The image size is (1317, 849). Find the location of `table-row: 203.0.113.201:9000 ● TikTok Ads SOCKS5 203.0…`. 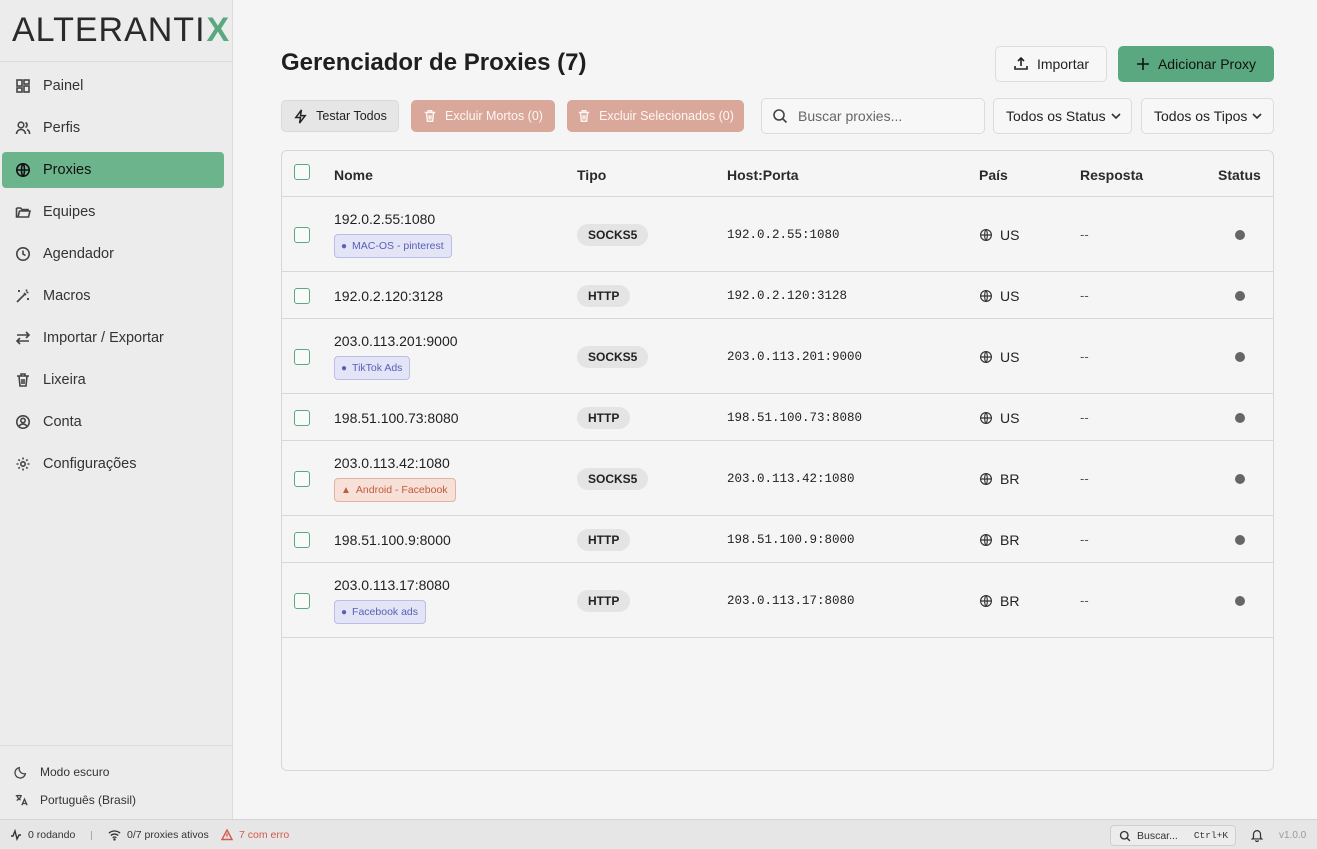

table-row: 203.0.113.201:9000 ● TikTok Ads SOCKS5 203.0… is located at coordinates (777, 356).